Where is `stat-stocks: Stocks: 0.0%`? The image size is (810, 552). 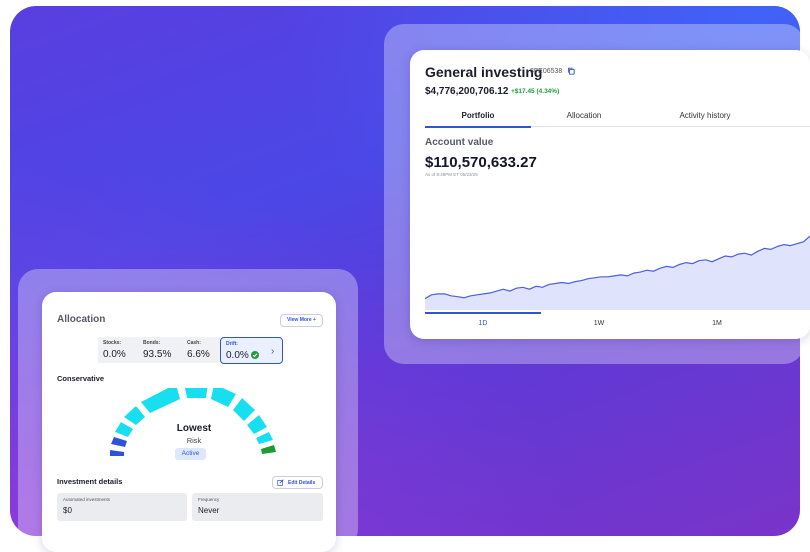 stat-stocks: Stocks: 0.0% is located at coordinates (118, 350).